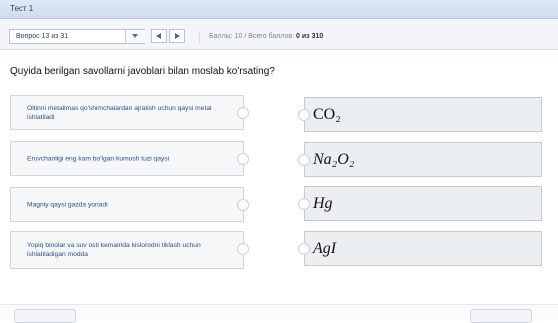  Describe the element at coordinates (226, 36) in the screenshot. I see `score-label: Баллы: 10` at that location.